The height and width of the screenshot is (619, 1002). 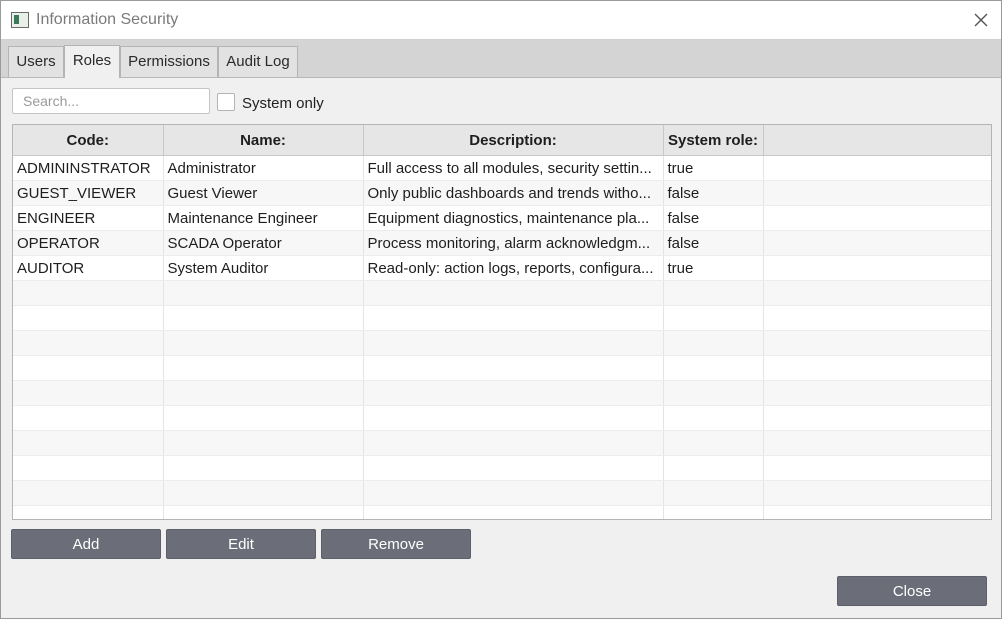 What do you see at coordinates (912, 591) in the screenshot?
I see `close-button: Close` at bounding box center [912, 591].